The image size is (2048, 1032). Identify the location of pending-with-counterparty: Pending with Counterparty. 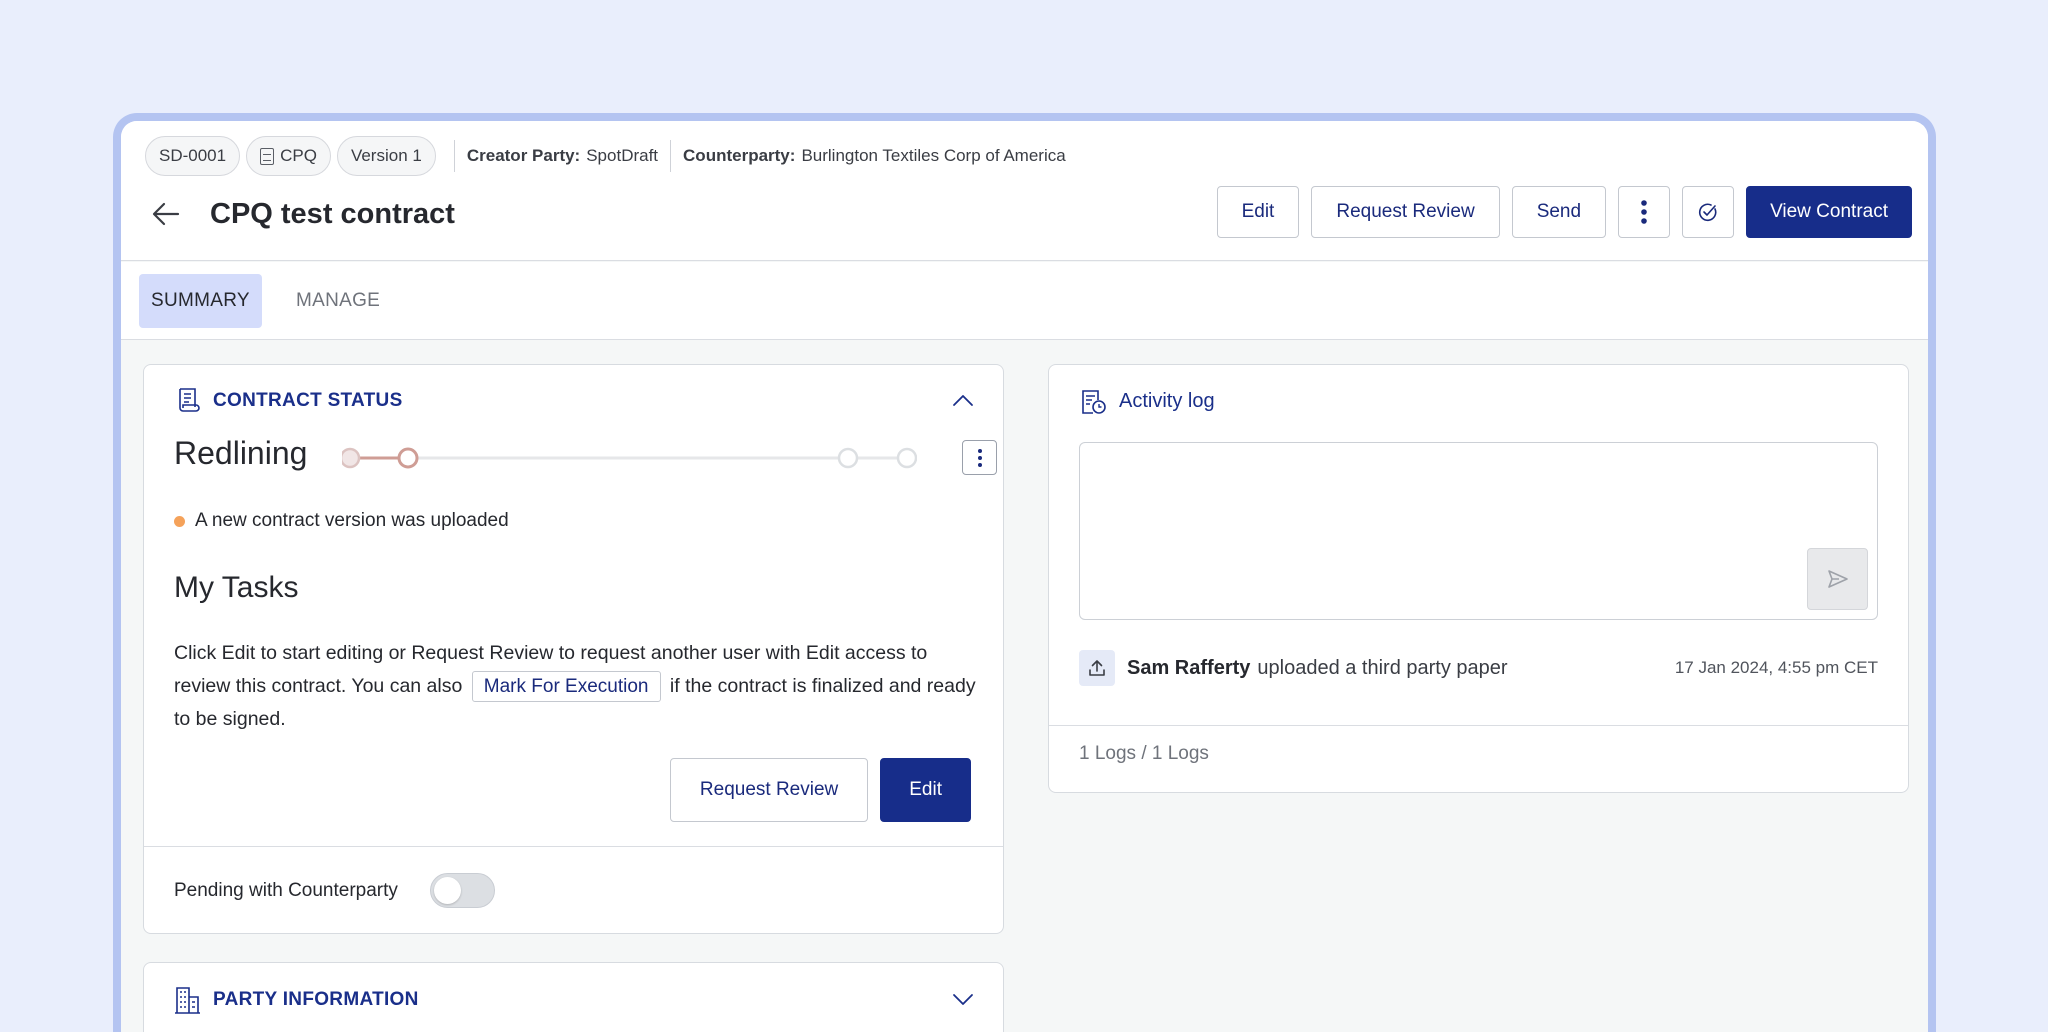
(334, 890).